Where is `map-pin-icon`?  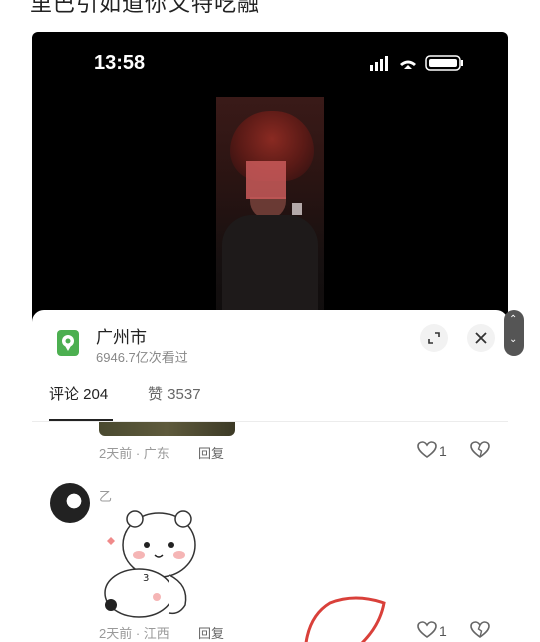
map-pin-icon is located at coordinates (68, 343).